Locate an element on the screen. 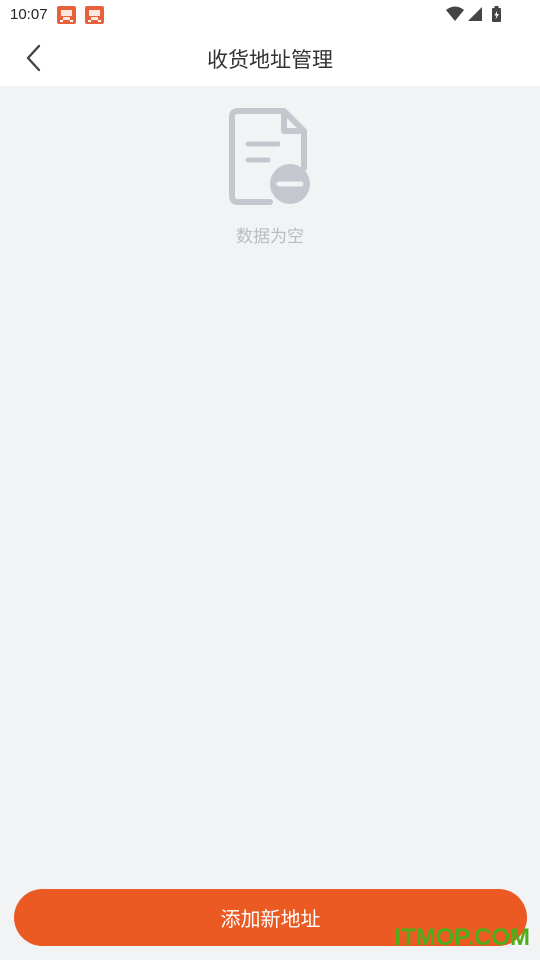 This screenshot has width=540, height=960. empty-state: 数据为空 is located at coordinates (270, 177).